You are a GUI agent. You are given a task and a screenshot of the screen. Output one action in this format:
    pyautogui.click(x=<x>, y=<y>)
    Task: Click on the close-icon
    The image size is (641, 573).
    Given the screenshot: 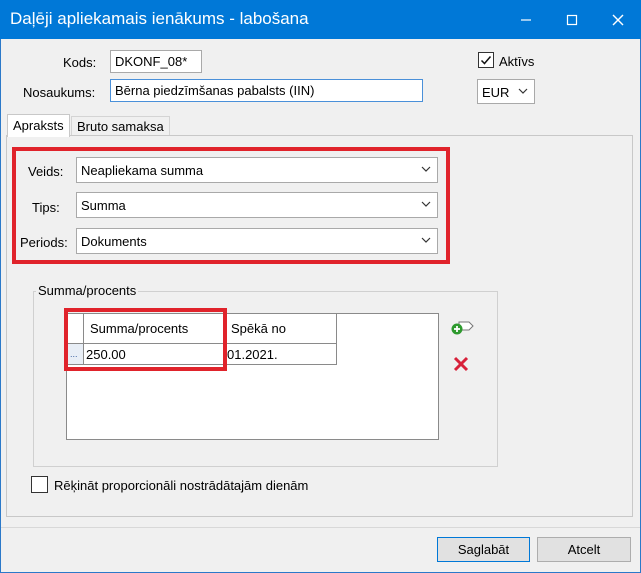 What is the action you would take?
    pyautogui.click(x=618, y=19)
    